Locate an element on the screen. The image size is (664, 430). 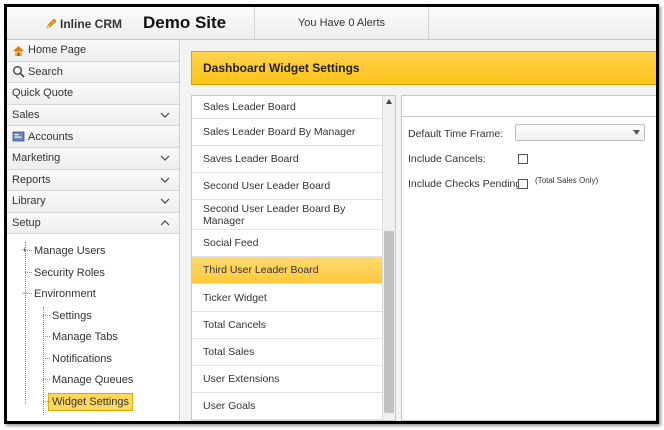
tree-item-notifications: Notifications is located at coordinates (93, 359).